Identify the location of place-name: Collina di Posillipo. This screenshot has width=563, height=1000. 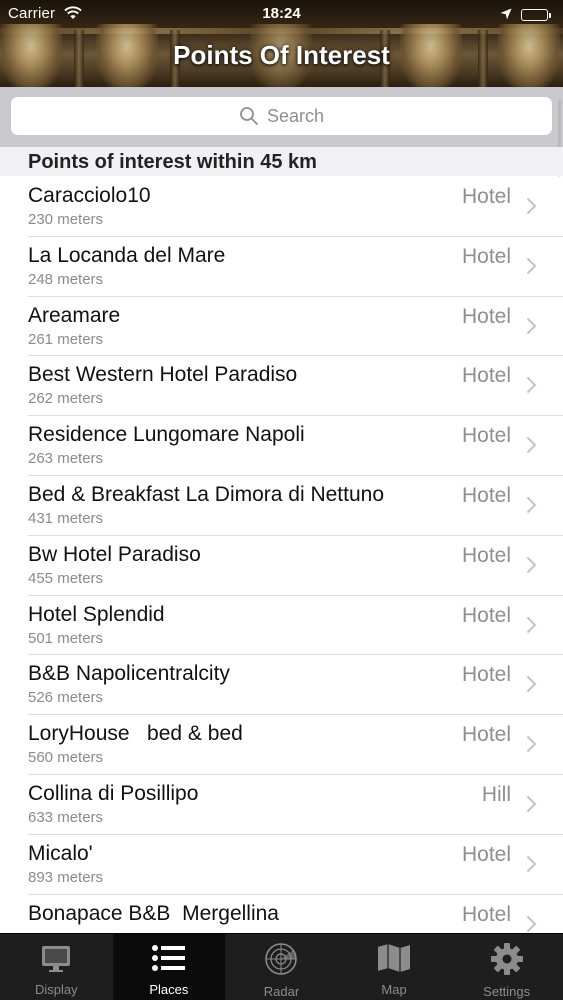
(113, 793).